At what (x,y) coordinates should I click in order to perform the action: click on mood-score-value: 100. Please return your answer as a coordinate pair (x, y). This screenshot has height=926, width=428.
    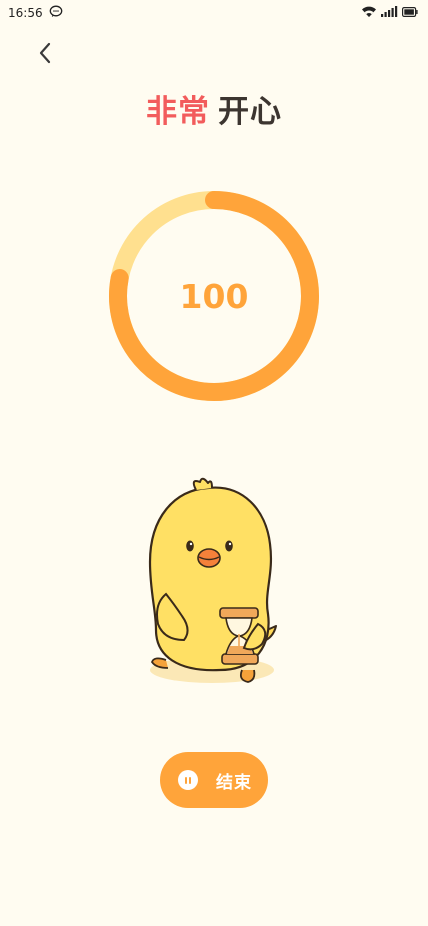
    Looking at the image, I should click on (214, 296).